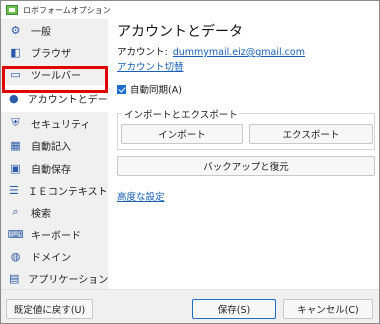 This screenshot has height=324, width=380. I want to click on sidebar-item-label: ブラウザ, so click(51, 54).